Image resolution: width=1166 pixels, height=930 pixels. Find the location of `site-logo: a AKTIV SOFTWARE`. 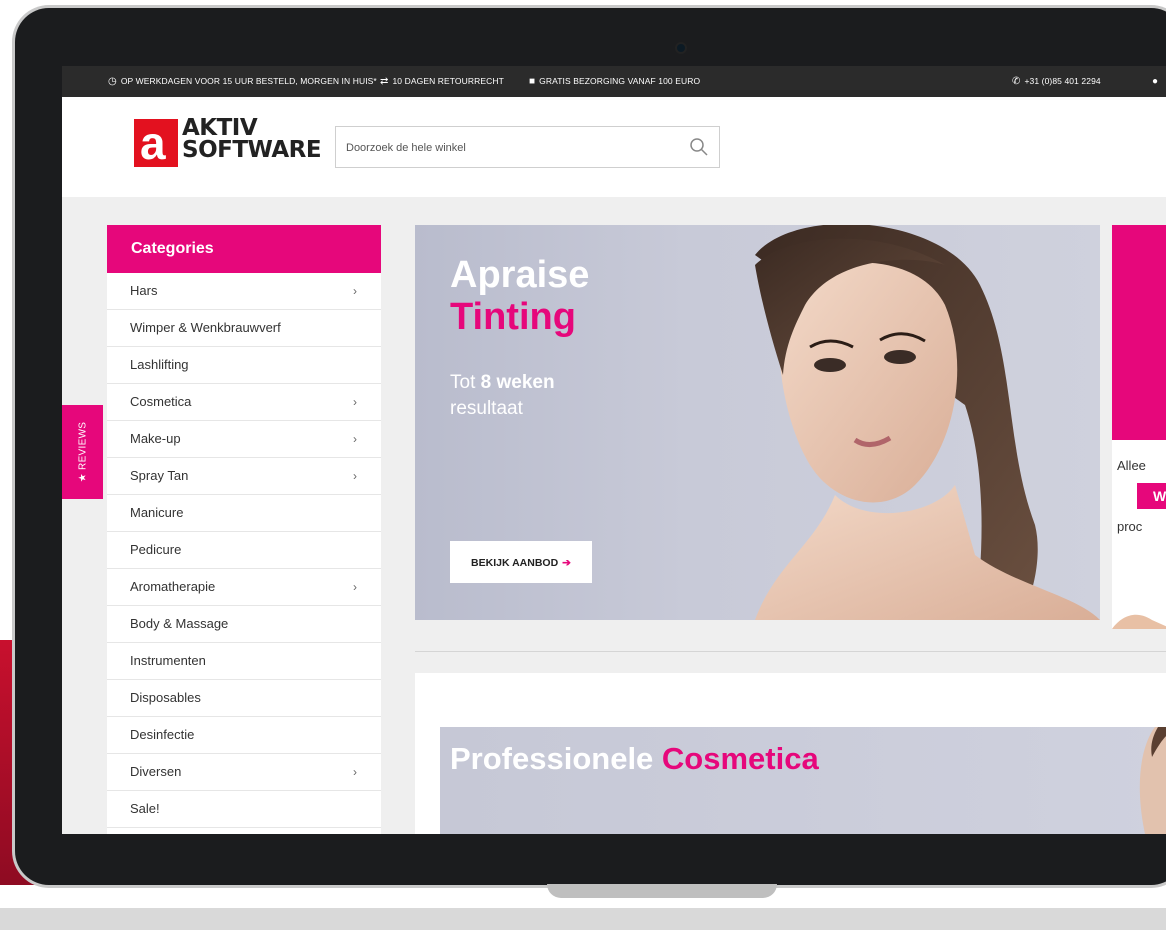

site-logo: a AKTIV SOFTWARE is located at coordinates (228, 145).